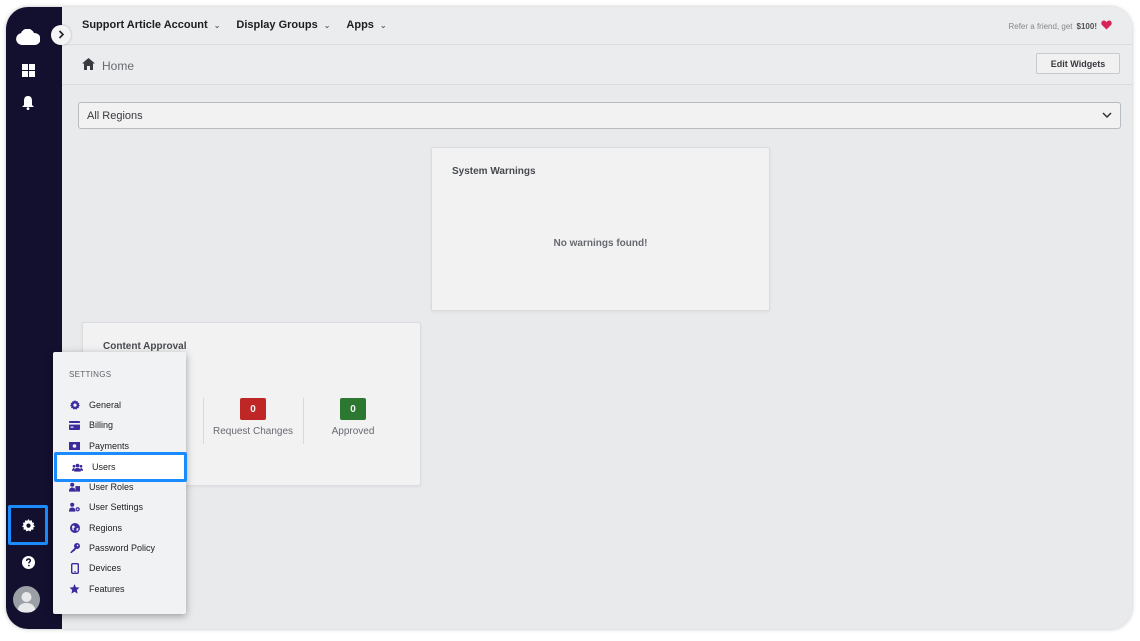 Image resolution: width=1140 pixels, height=641 pixels. What do you see at coordinates (597, 65) in the screenshot?
I see `breadcrumb-bar: Home Edit Widgets` at bounding box center [597, 65].